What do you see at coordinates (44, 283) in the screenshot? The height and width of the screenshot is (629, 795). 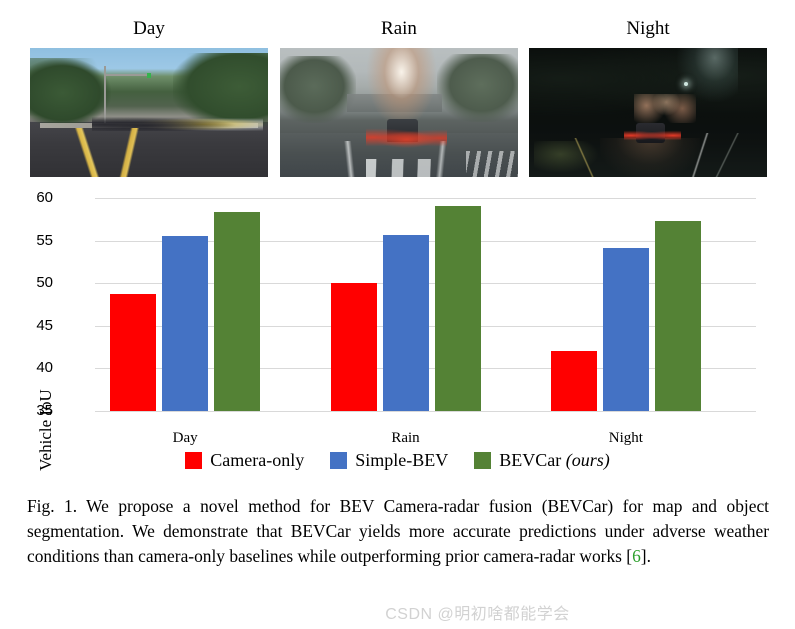 I see `y-tick-label: 50` at bounding box center [44, 283].